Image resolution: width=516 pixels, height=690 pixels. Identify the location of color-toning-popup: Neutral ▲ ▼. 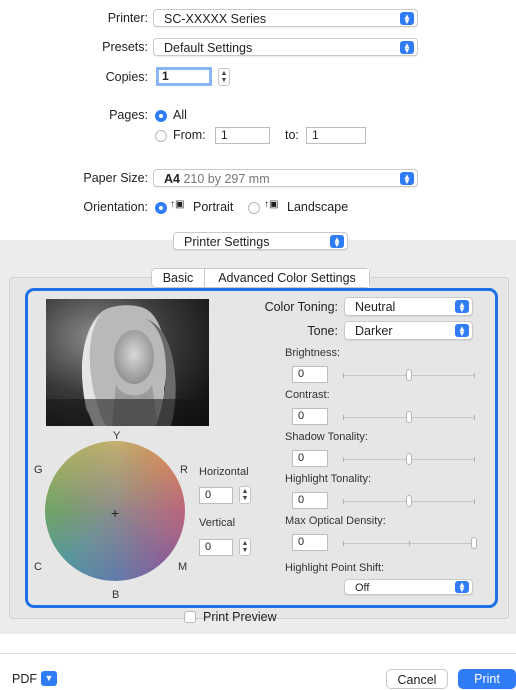
(408, 306).